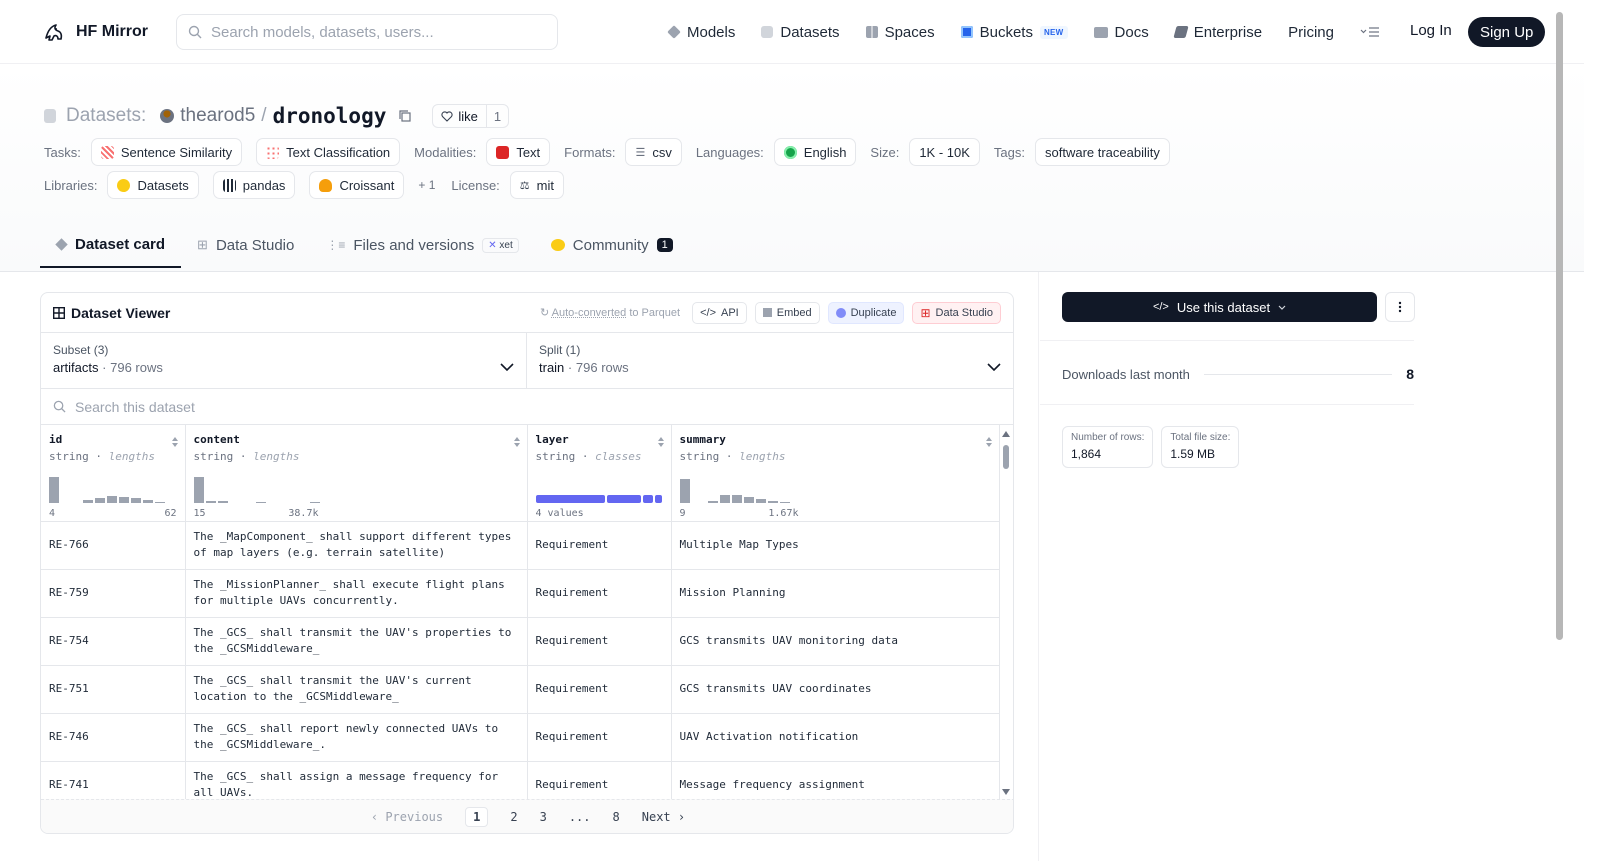 Image resolution: width=1600 pixels, height=861 pixels. What do you see at coordinates (113, 545) in the screenshot?
I see `cell-id: RE-766` at bounding box center [113, 545].